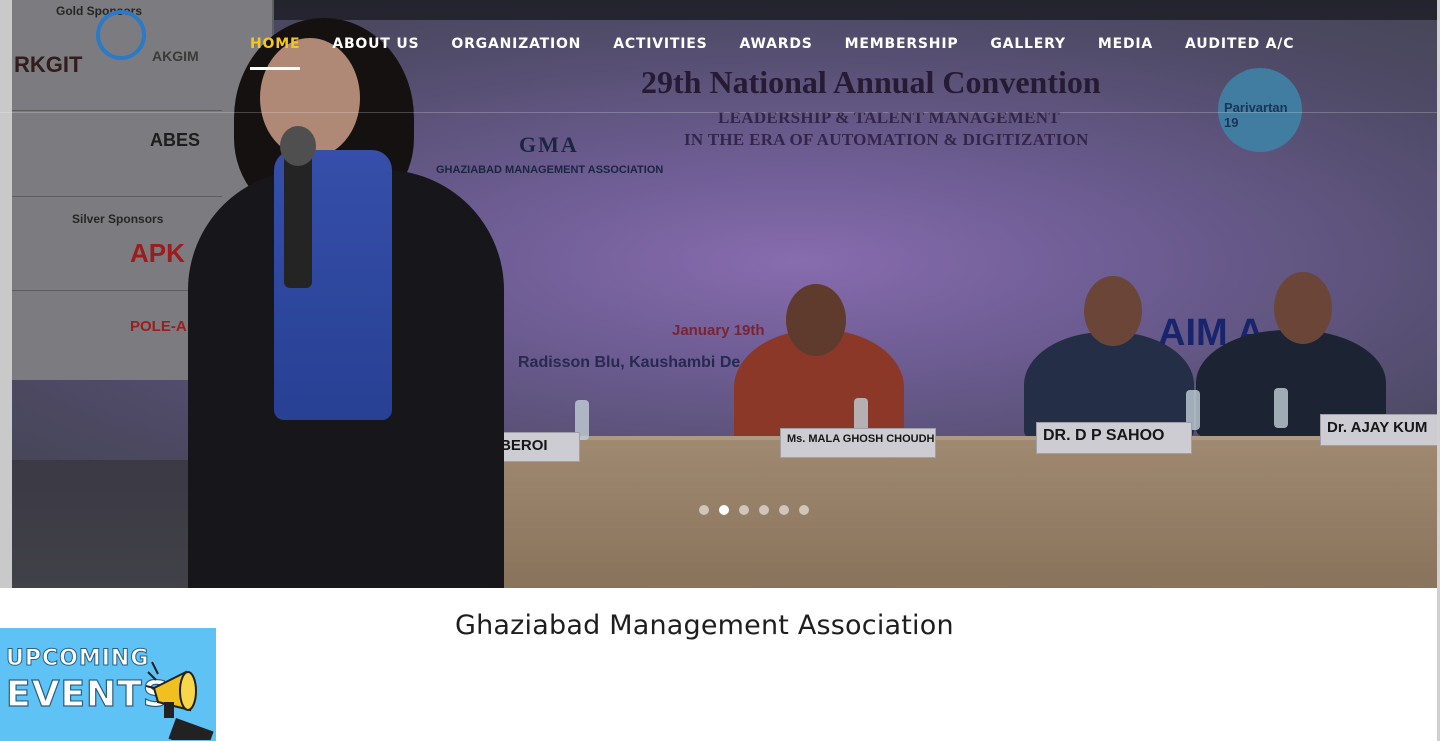 The image size is (1440, 741). What do you see at coordinates (157, 47) in the screenshot?
I see `site-logo: AKGIM` at bounding box center [157, 47].